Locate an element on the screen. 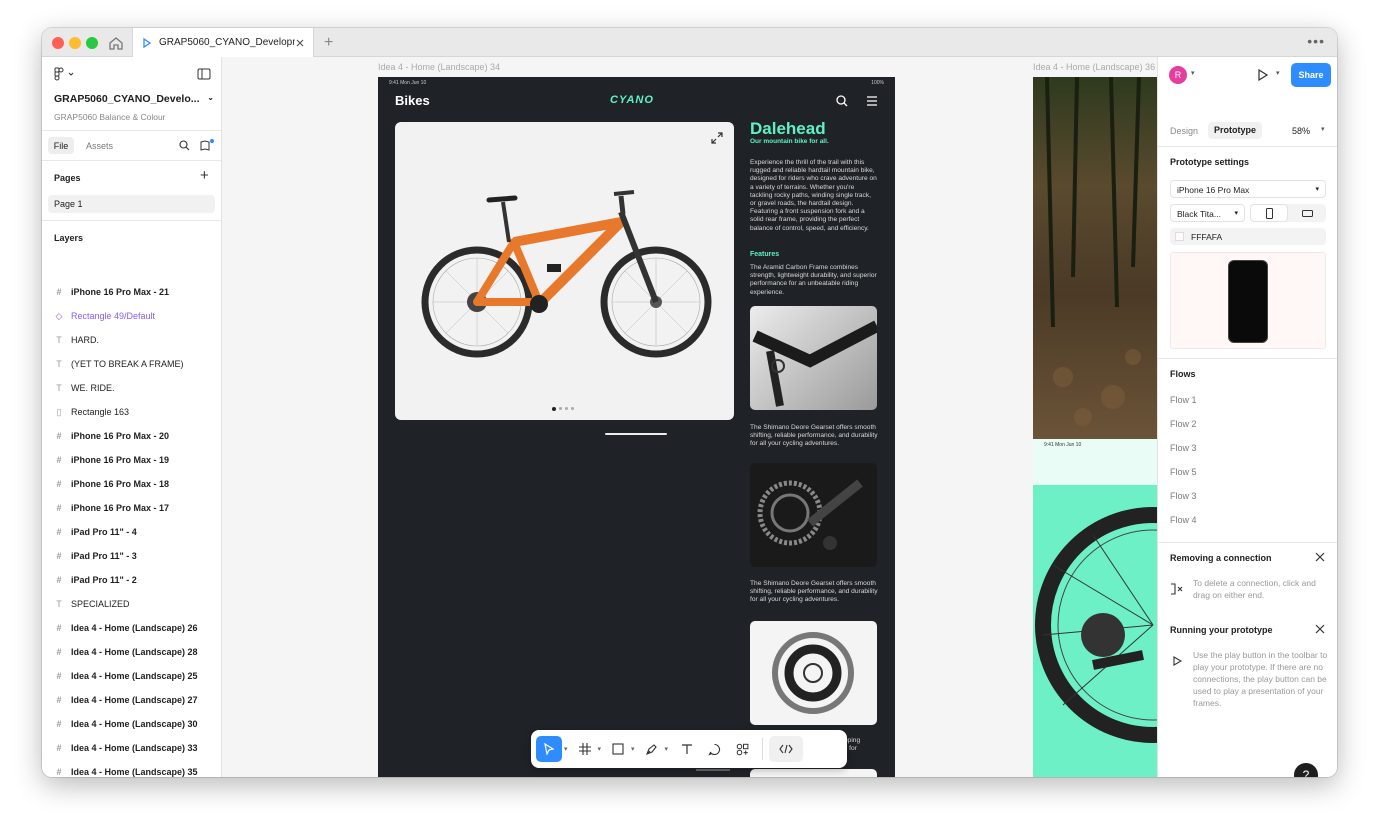 This screenshot has width=1379, height=833. layer-item: # iPhone 16 Pro Max - 21 is located at coordinates (134, 292).